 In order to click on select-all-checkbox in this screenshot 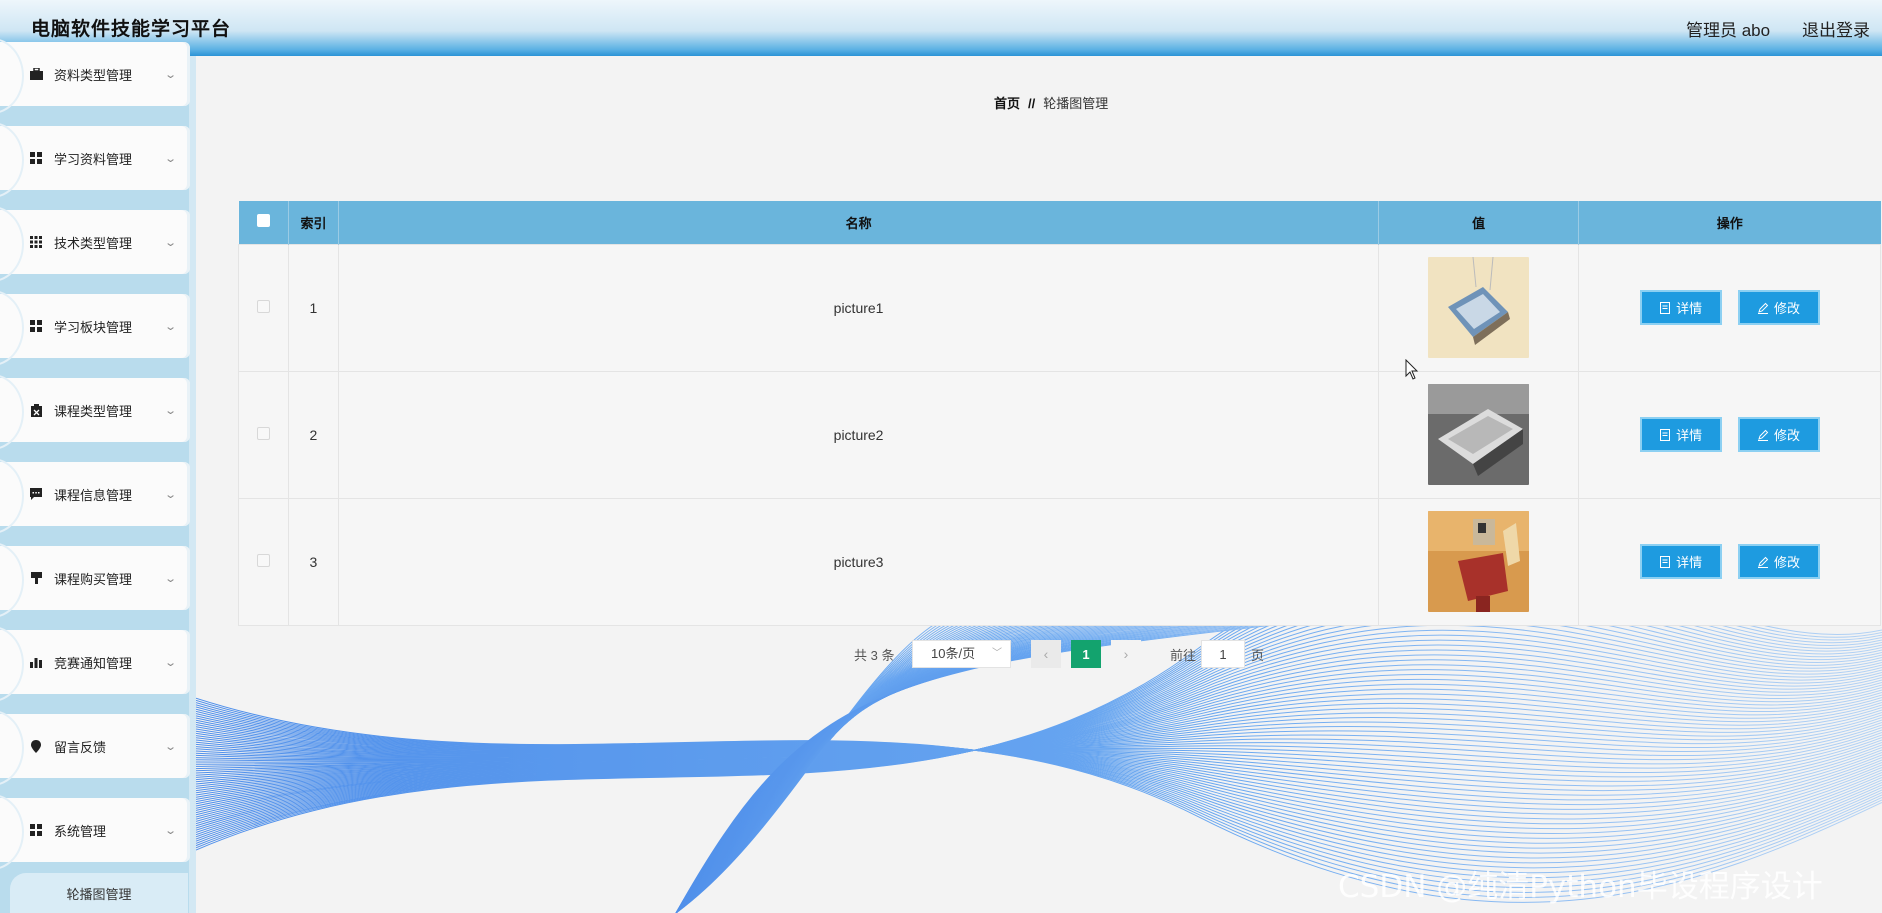, I will do `click(263, 221)`.